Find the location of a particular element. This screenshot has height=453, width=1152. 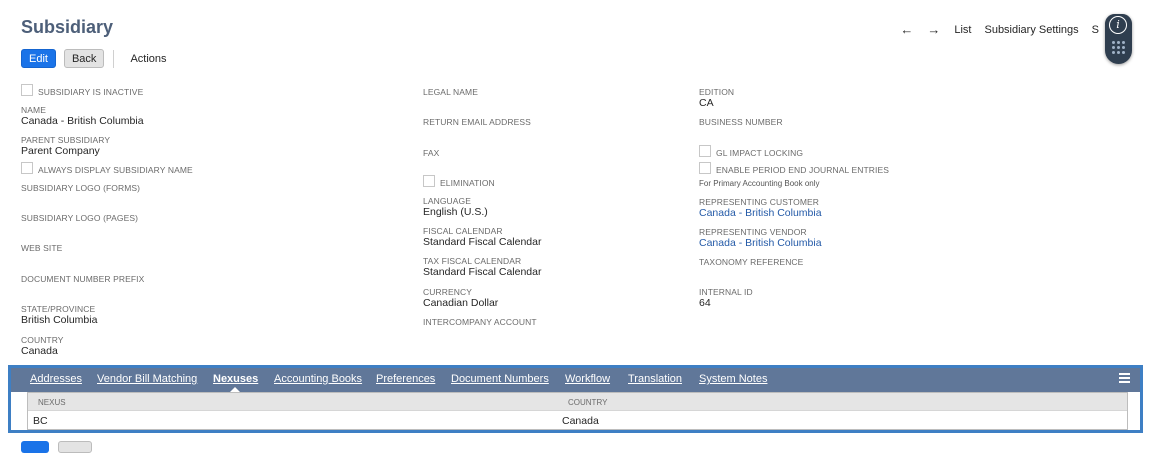

subsidiary-settings-link: Subsidiary Settings is located at coordinates (1031, 30).